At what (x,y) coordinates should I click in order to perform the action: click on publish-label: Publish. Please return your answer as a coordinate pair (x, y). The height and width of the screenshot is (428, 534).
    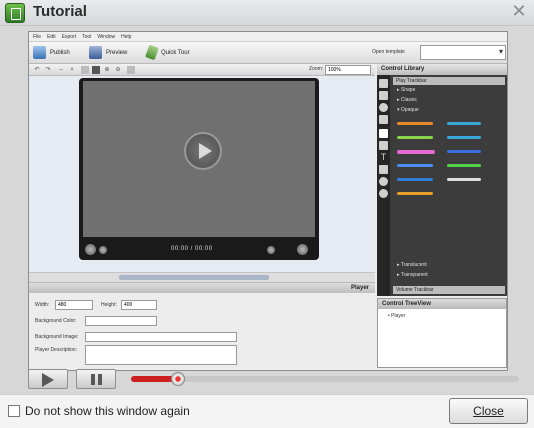
    Looking at the image, I should click on (60, 53).